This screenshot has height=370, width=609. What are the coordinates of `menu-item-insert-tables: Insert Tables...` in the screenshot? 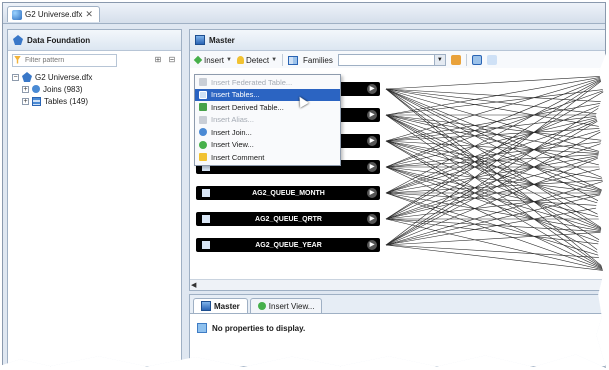 It's located at (267, 94).